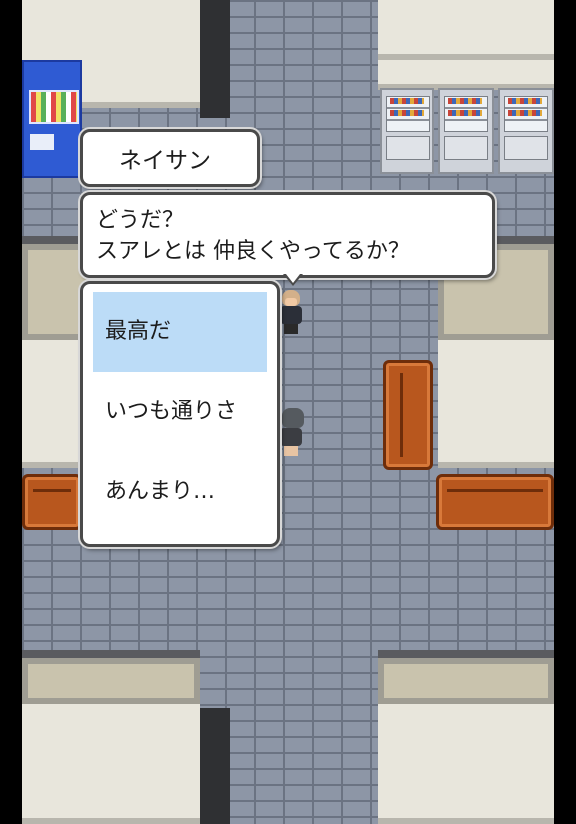  What do you see at coordinates (180, 332) in the screenshot?
I see `choice-option-1: 最高だ` at bounding box center [180, 332].